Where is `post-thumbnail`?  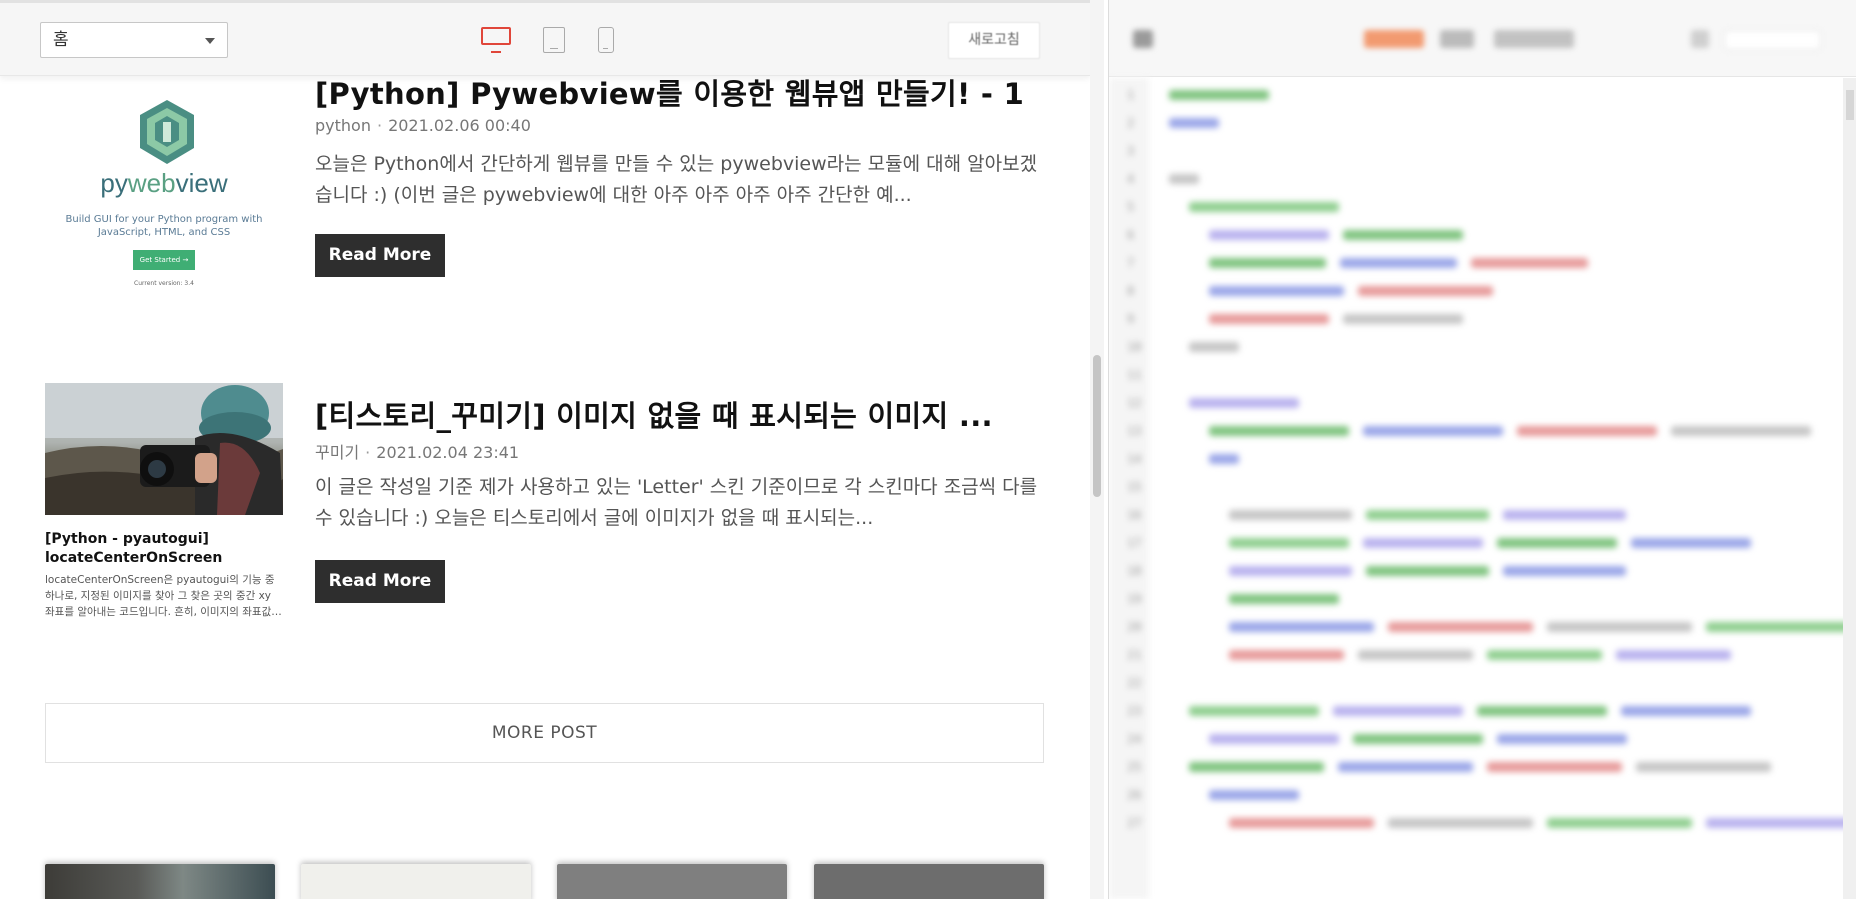 post-thumbnail is located at coordinates (164, 449).